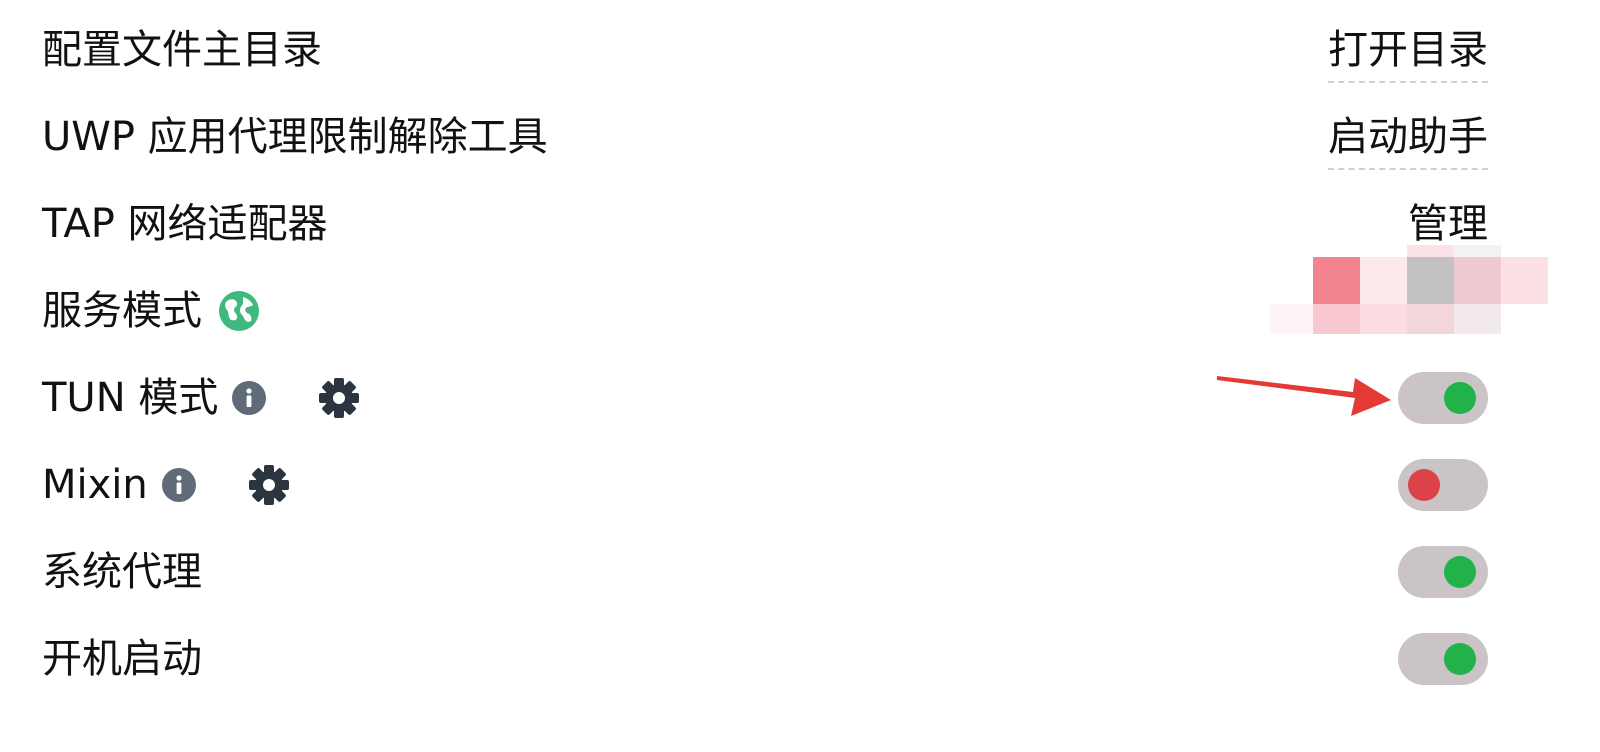  I want to click on service-mode-label: 服务模式, so click(122, 310).